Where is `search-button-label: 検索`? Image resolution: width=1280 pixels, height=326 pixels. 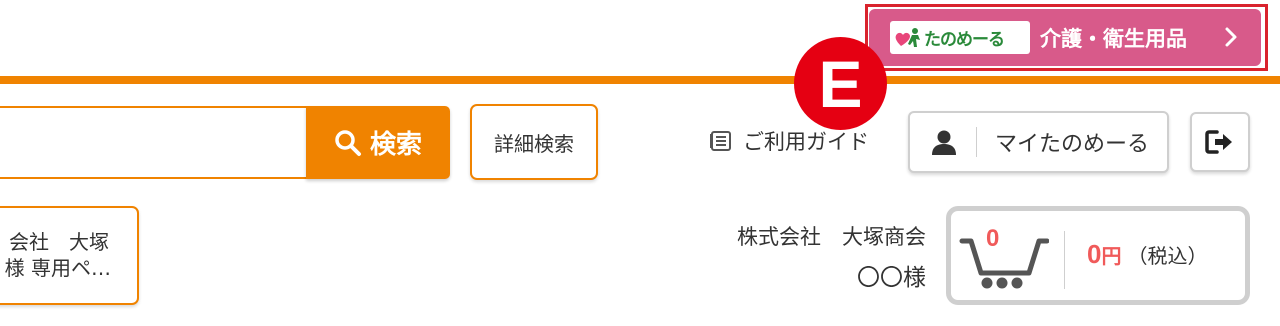 search-button-label: 検索 is located at coordinates (395, 145).